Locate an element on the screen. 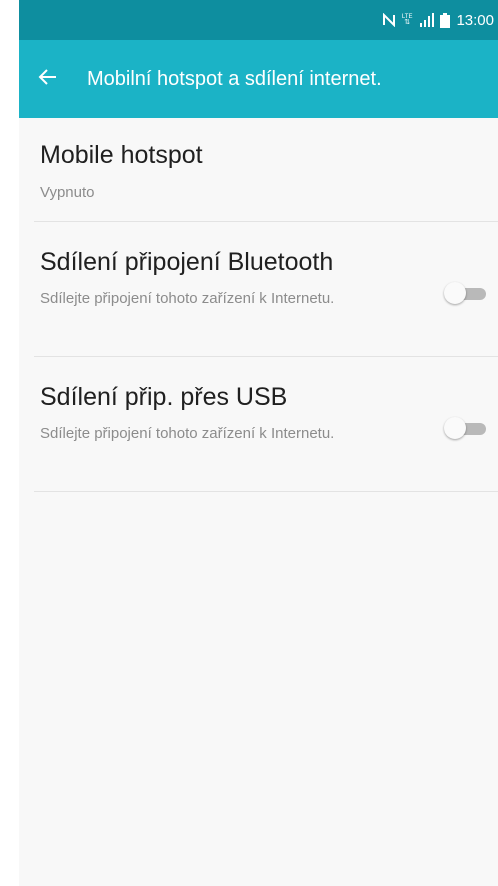  app-bar: Mobilní hotspot a sdílení internet. is located at coordinates (258, 79).